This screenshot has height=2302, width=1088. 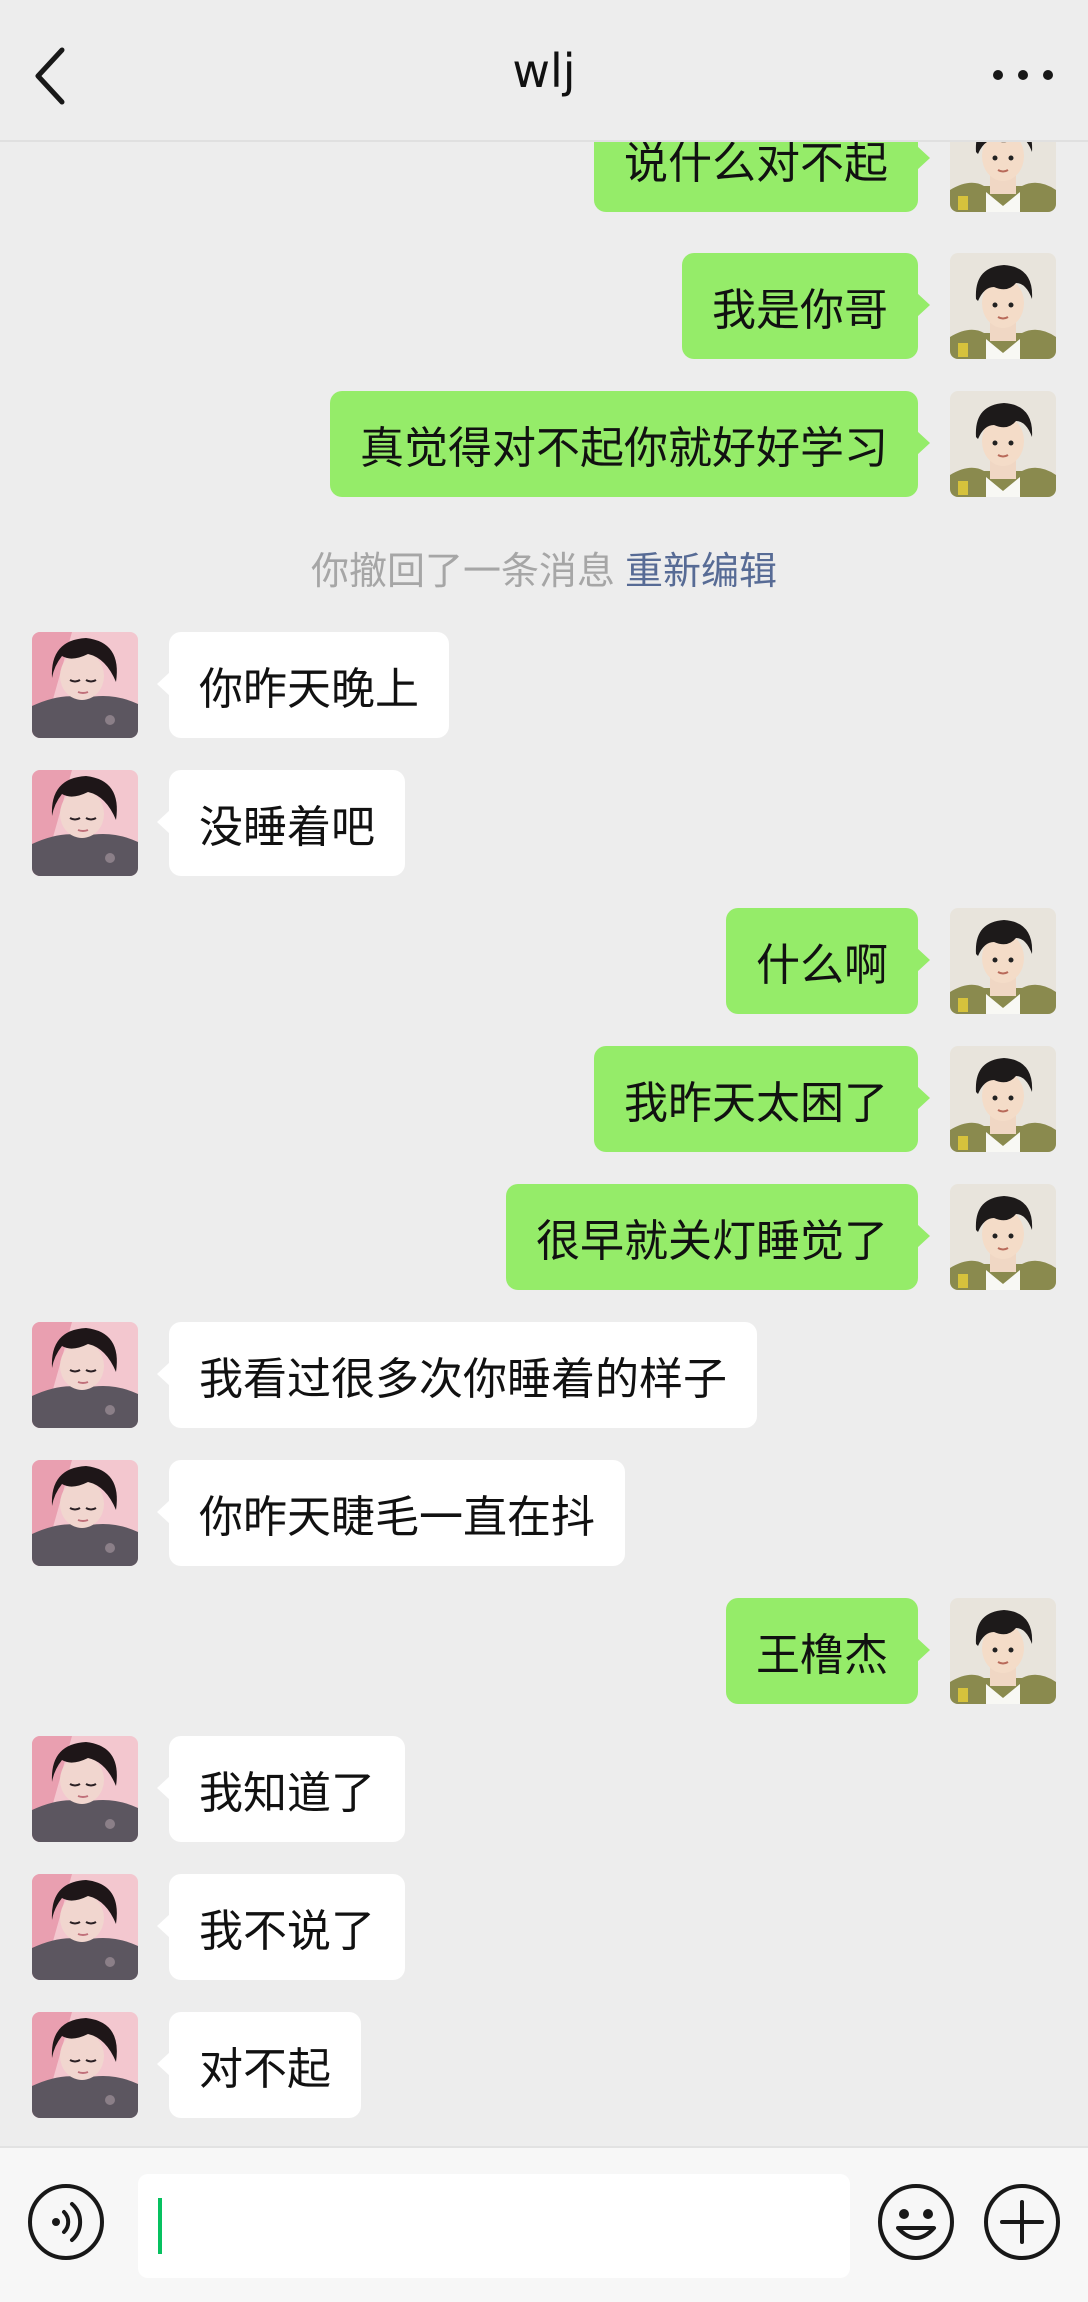 I want to click on my-message-bubble: 很早就关灯睡觉了, so click(x=718, y=1237).